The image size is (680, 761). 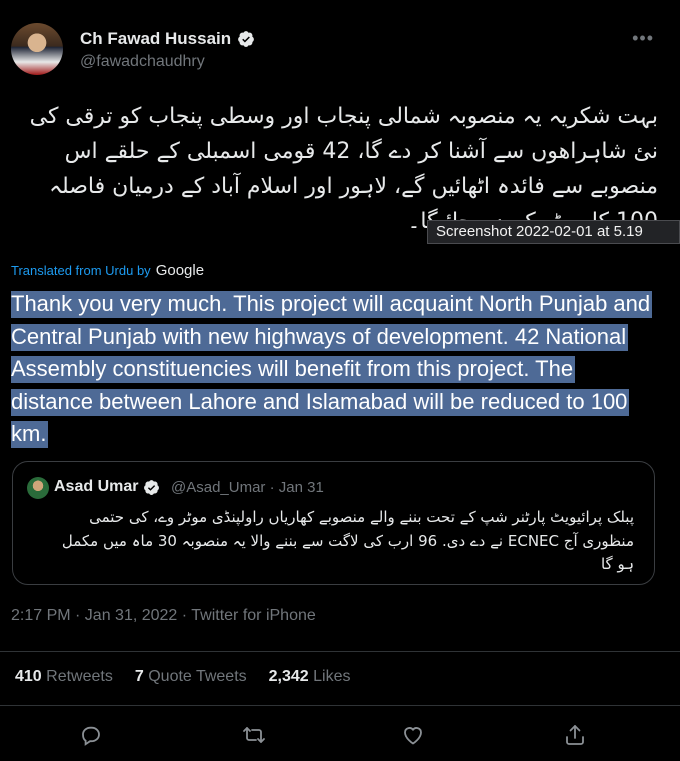 What do you see at coordinates (37, 49) in the screenshot?
I see `author-avatar` at bounding box center [37, 49].